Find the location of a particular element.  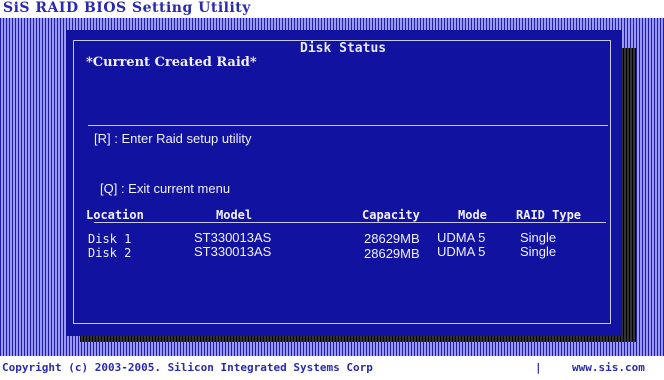

window-title: Disk Status is located at coordinates (343, 48).